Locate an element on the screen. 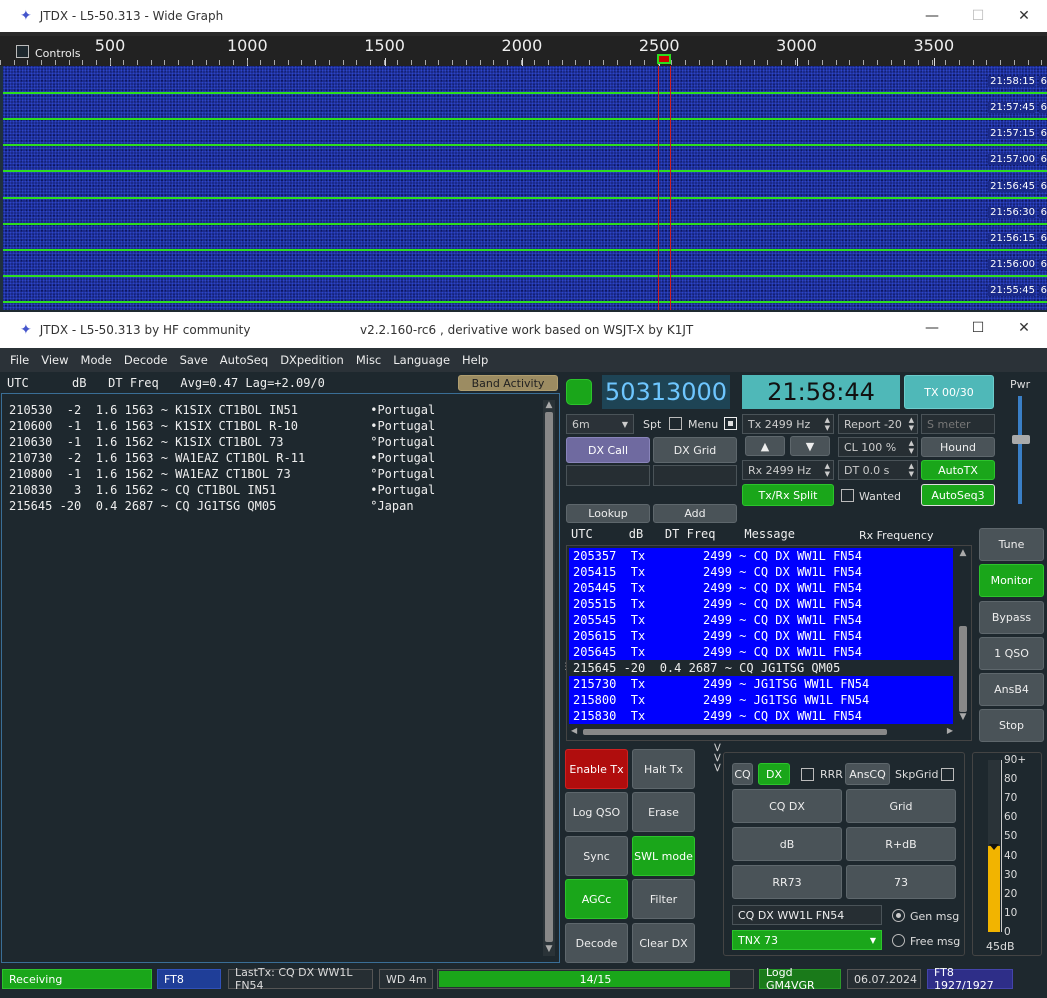 Image resolution: width=1047 pixels, height=998 pixels. rx-hscrollbar: ◀ ▶ is located at coordinates (762, 732).